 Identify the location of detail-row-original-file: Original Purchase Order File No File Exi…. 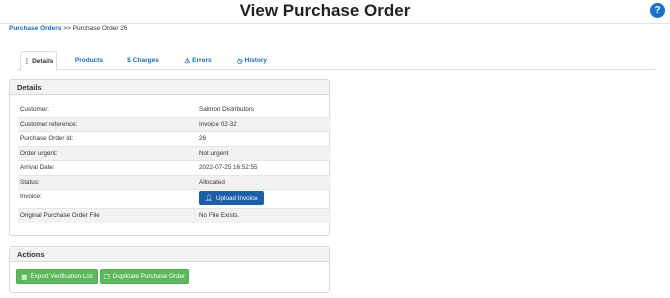
(174, 215).